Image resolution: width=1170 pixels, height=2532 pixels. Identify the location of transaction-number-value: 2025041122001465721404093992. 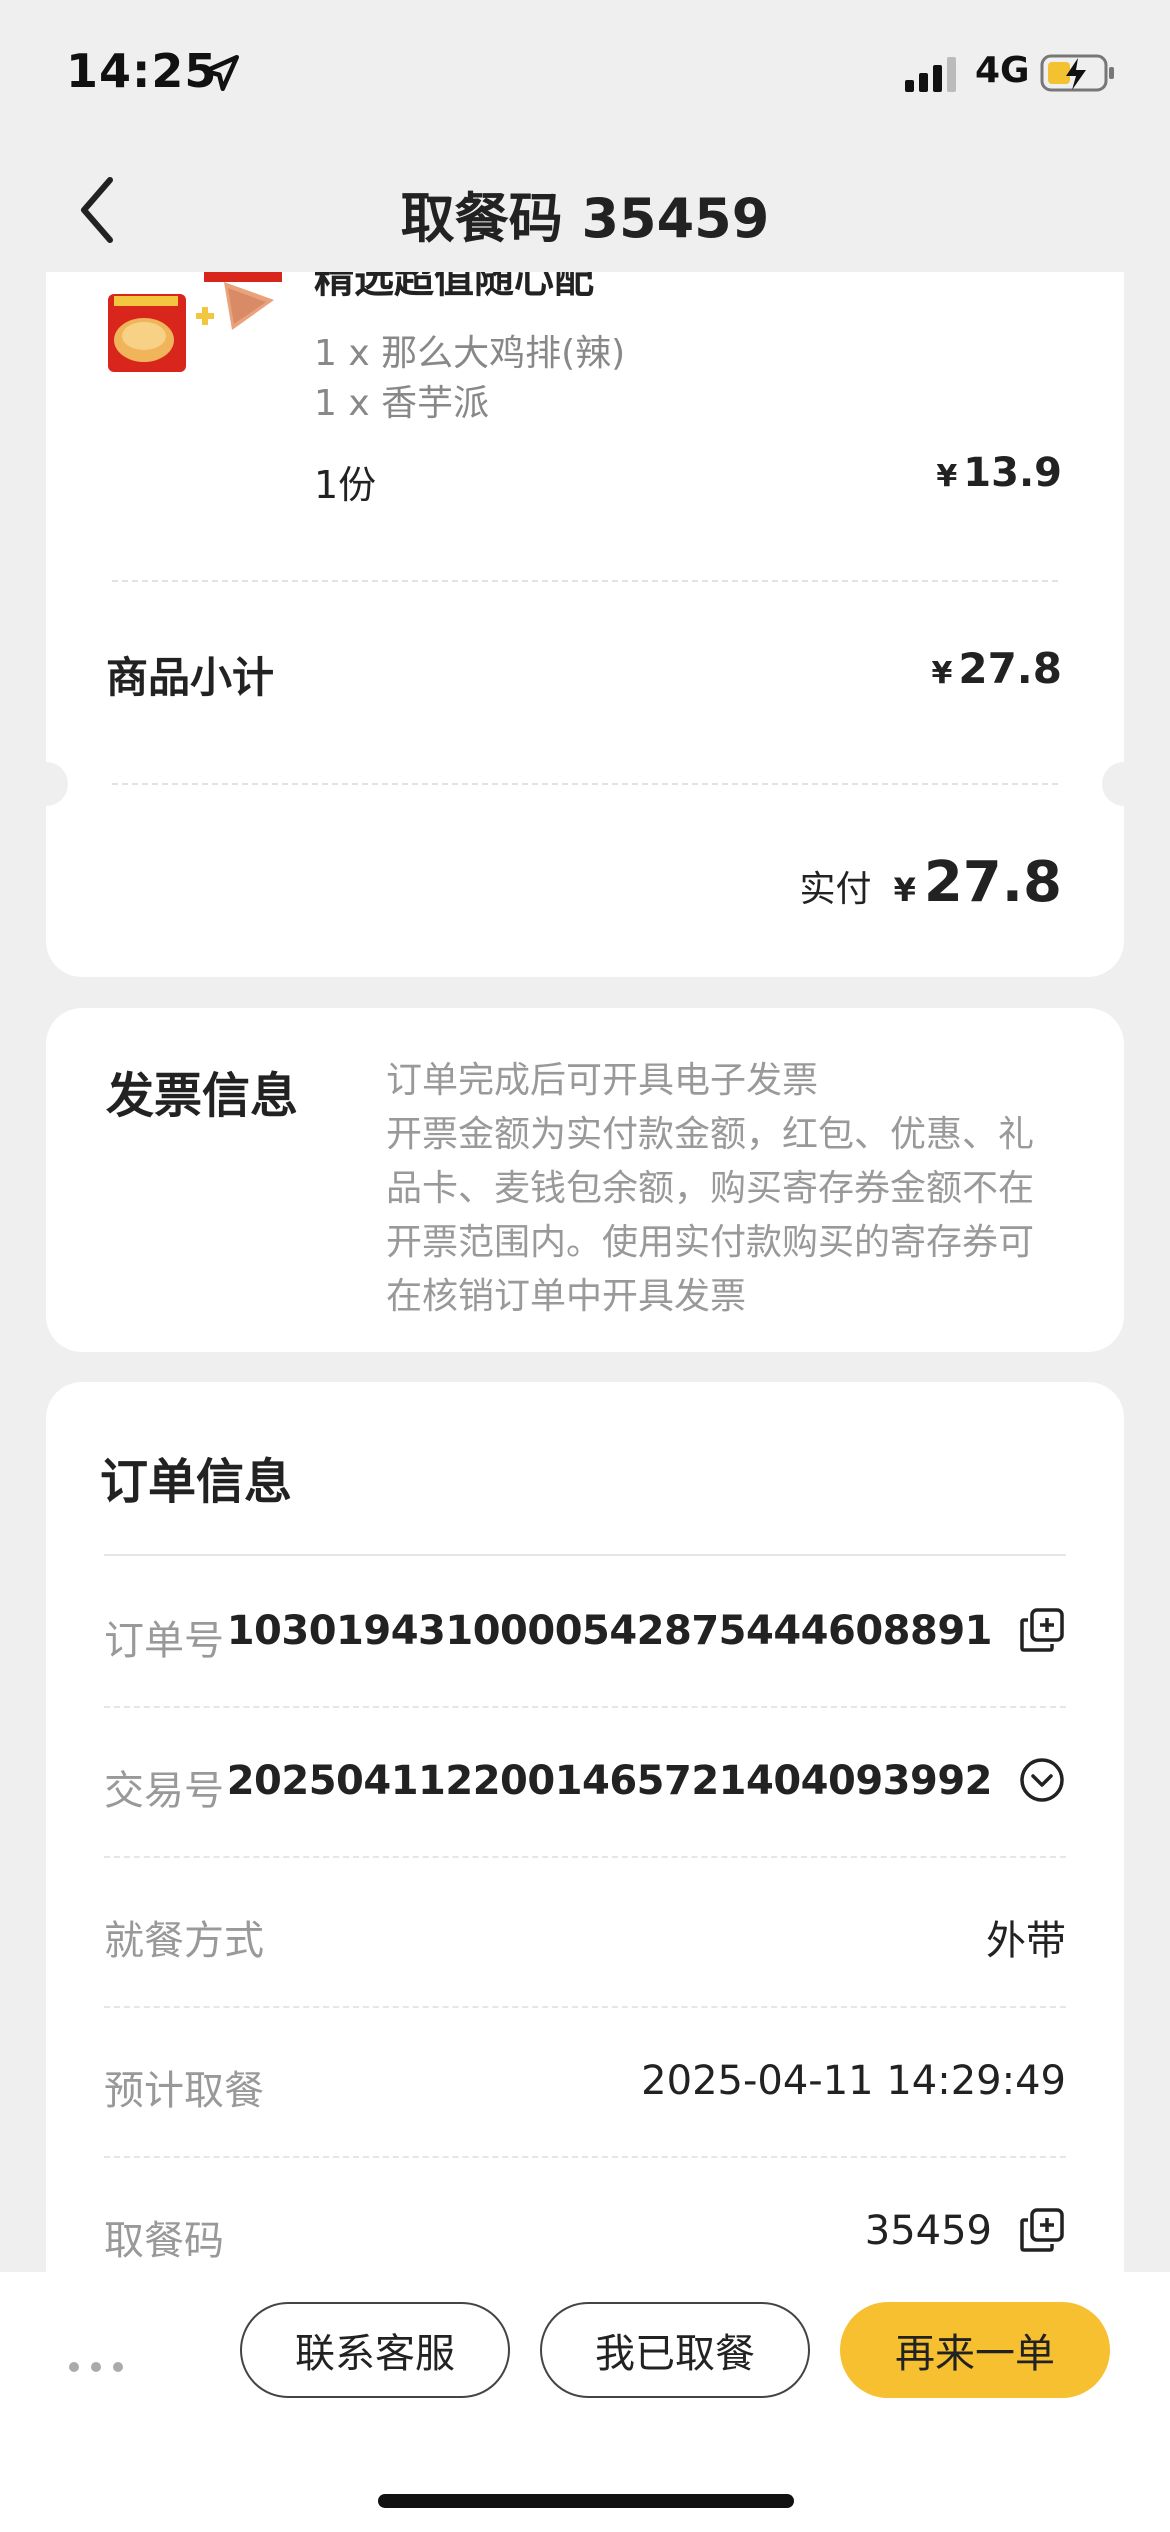
(609, 1781).